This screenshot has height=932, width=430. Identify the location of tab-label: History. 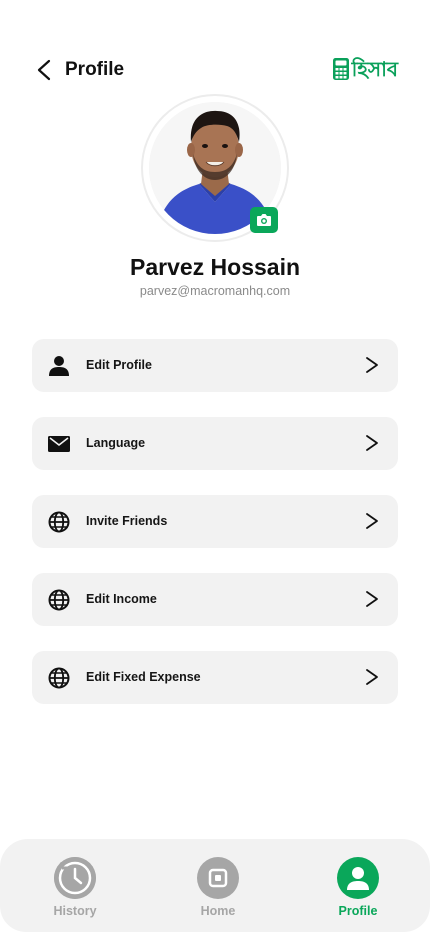
(75, 911).